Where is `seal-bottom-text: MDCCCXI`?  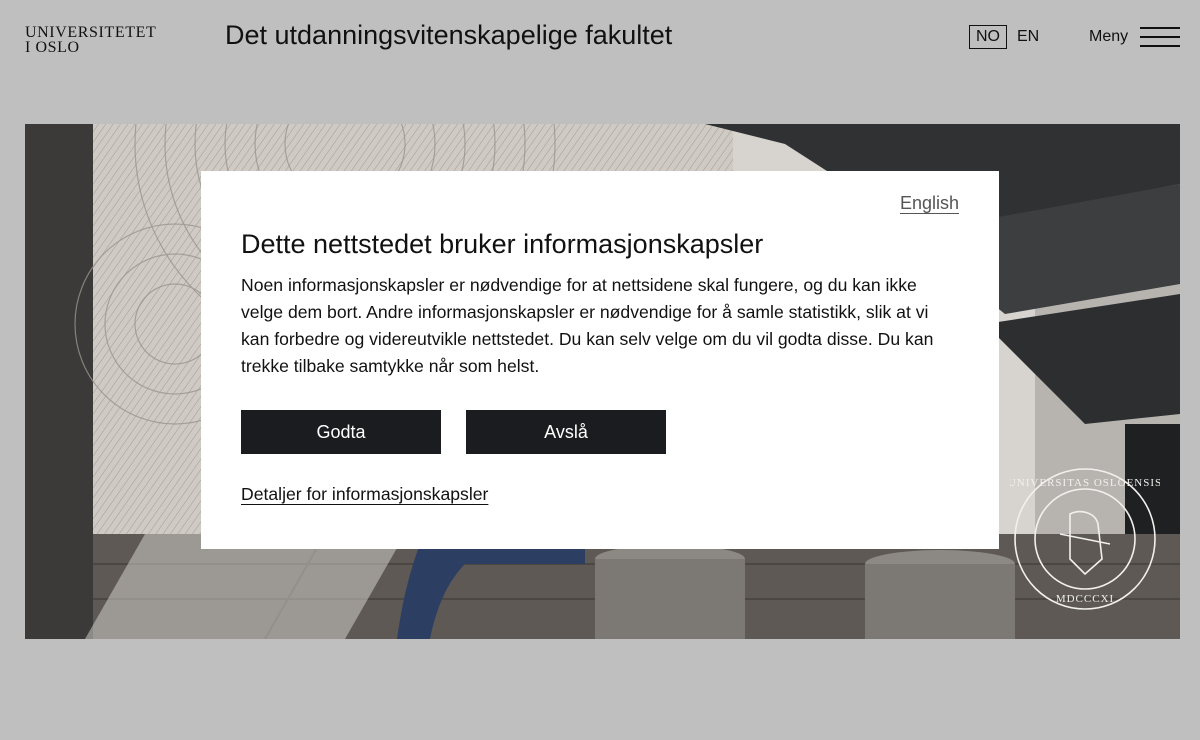
seal-bottom-text: MDCCCXI is located at coordinates (1085, 599).